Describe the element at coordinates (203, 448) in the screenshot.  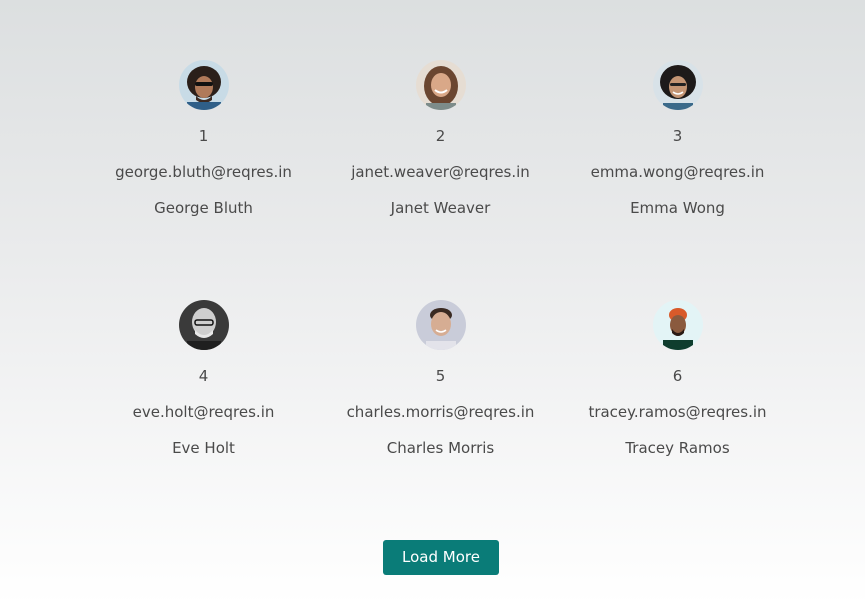
I see `user-name: Eve Holt` at that location.